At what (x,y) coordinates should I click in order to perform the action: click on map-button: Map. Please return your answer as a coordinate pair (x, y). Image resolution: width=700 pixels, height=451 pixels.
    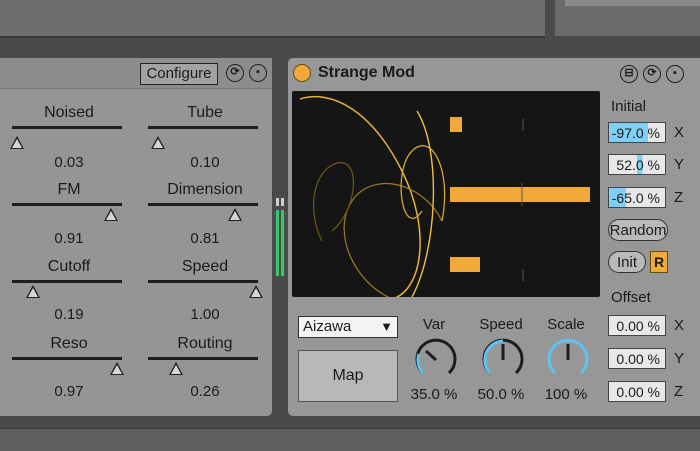
    Looking at the image, I should click on (348, 376).